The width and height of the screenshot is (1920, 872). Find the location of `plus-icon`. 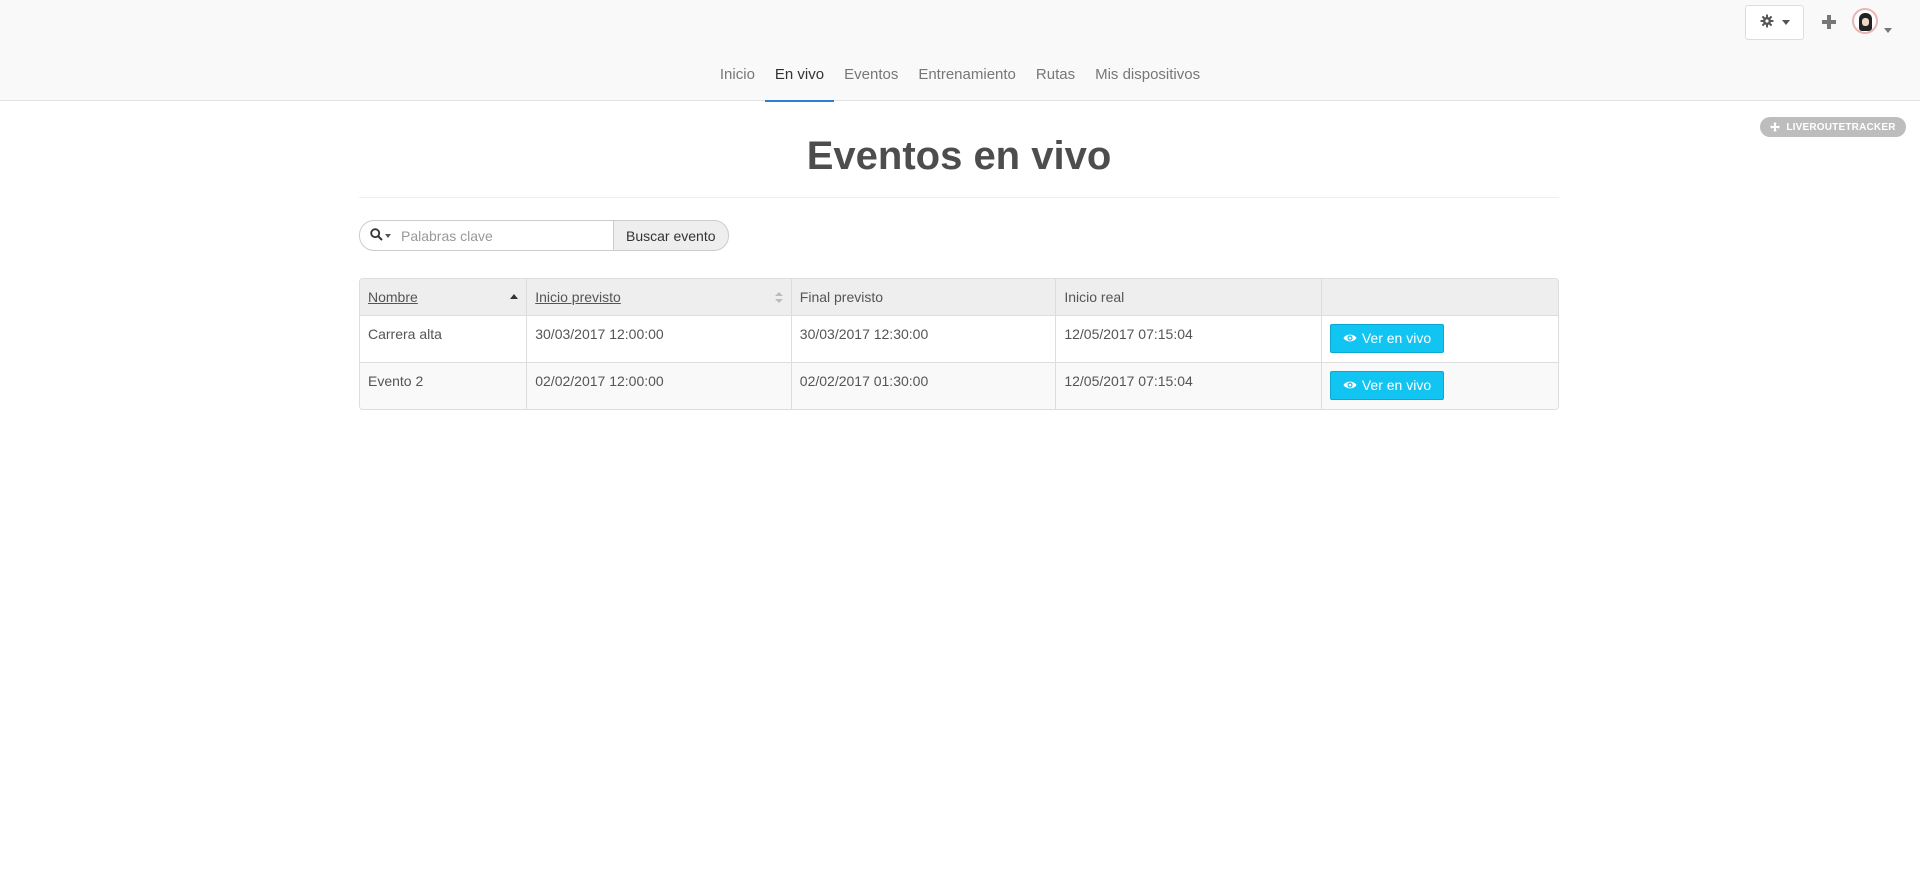

plus-icon is located at coordinates (1829, 22).